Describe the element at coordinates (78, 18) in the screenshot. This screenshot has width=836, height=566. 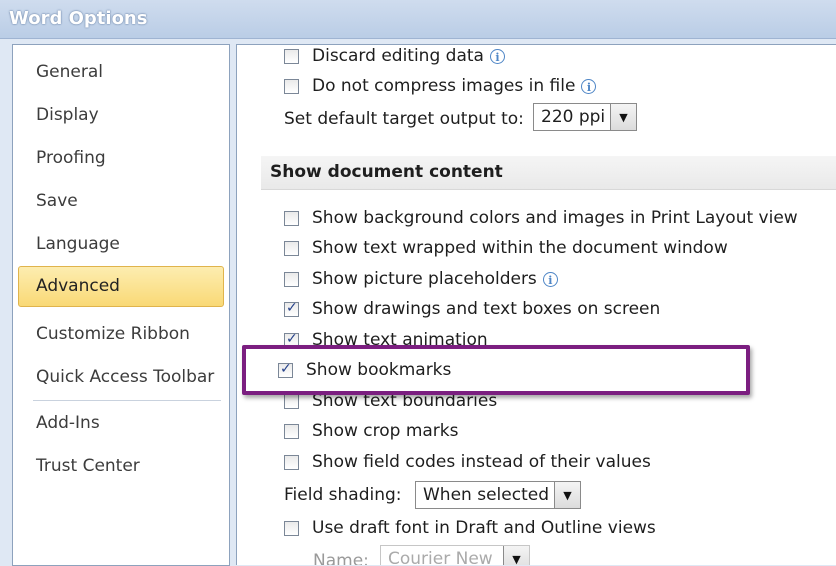
I see `window-title: Word Options` at that location.